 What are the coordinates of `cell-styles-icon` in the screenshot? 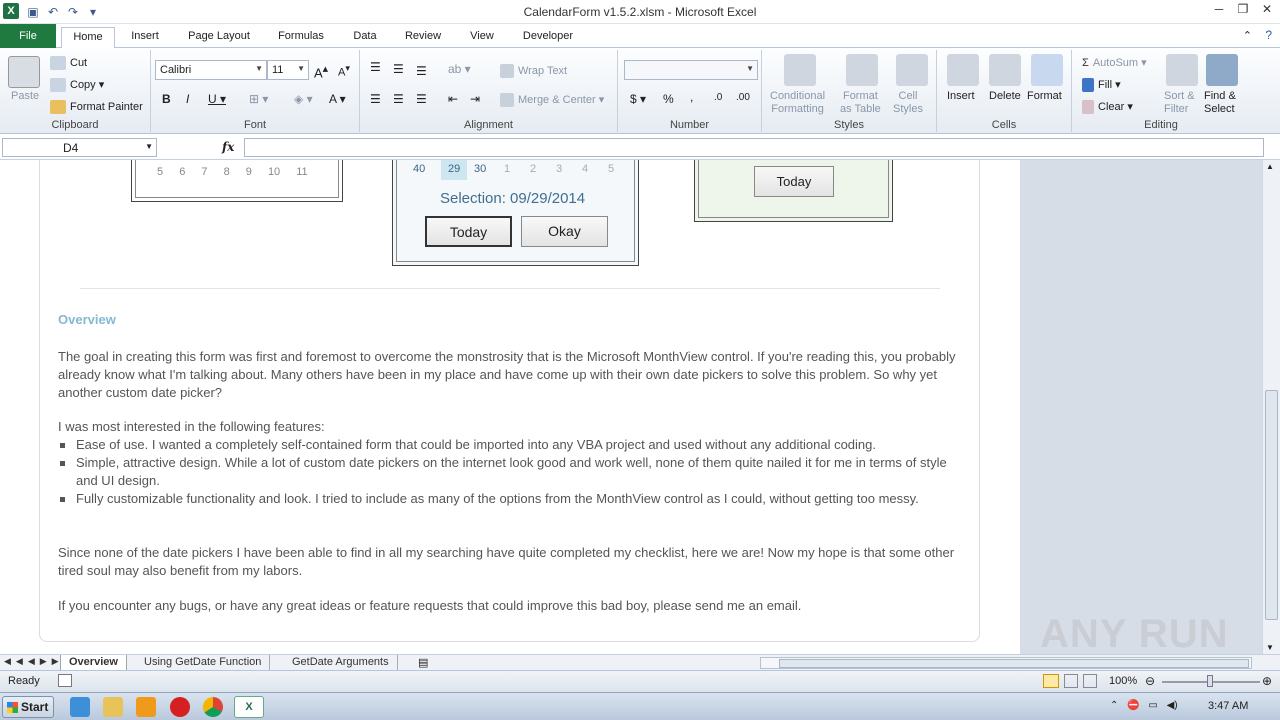 It's located at (912, 70).